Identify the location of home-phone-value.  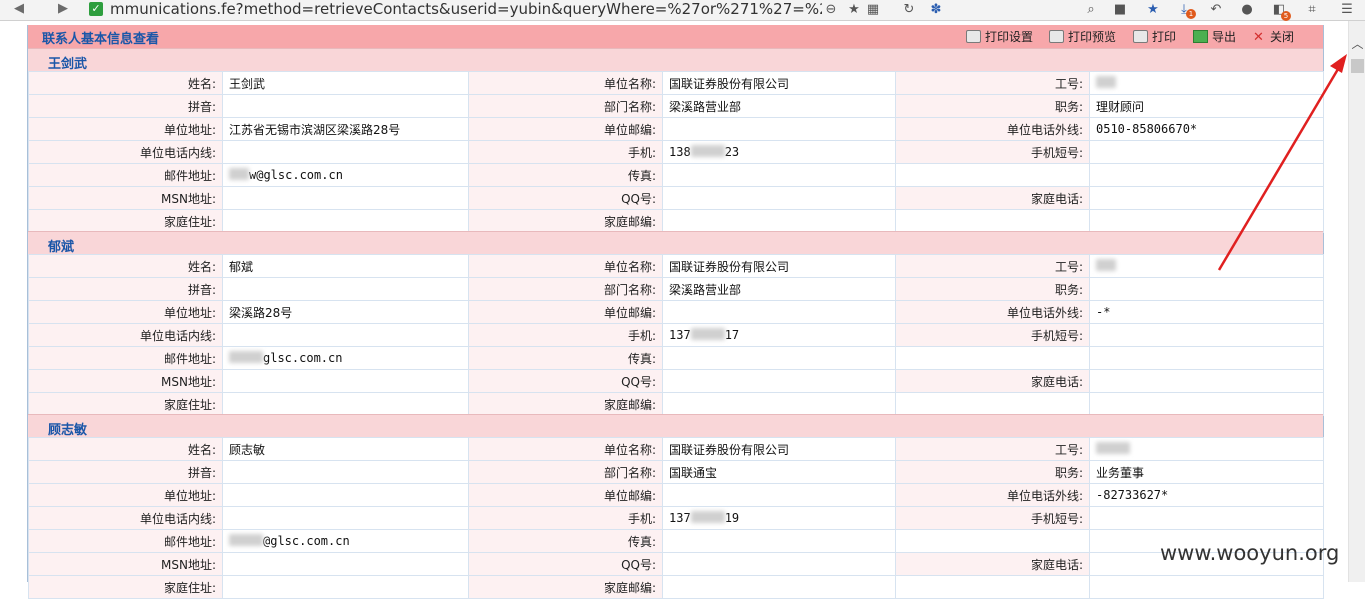
(1206, 381).